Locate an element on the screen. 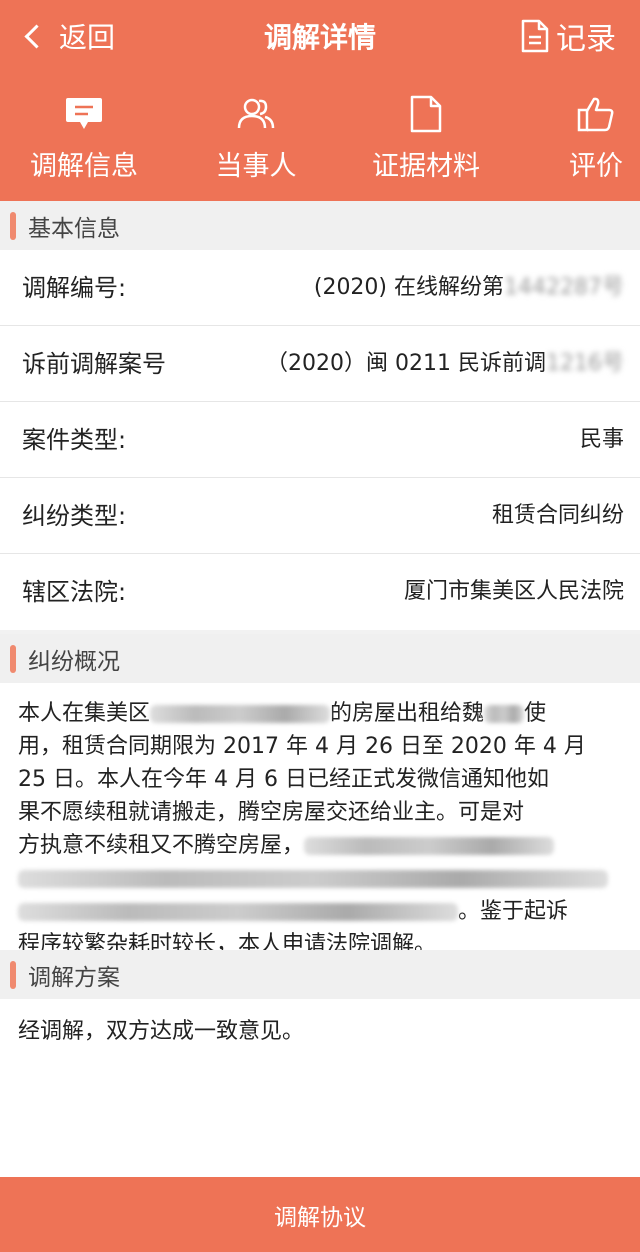  tab-evidence: 证据材料 is located at coordinates (426, 138).